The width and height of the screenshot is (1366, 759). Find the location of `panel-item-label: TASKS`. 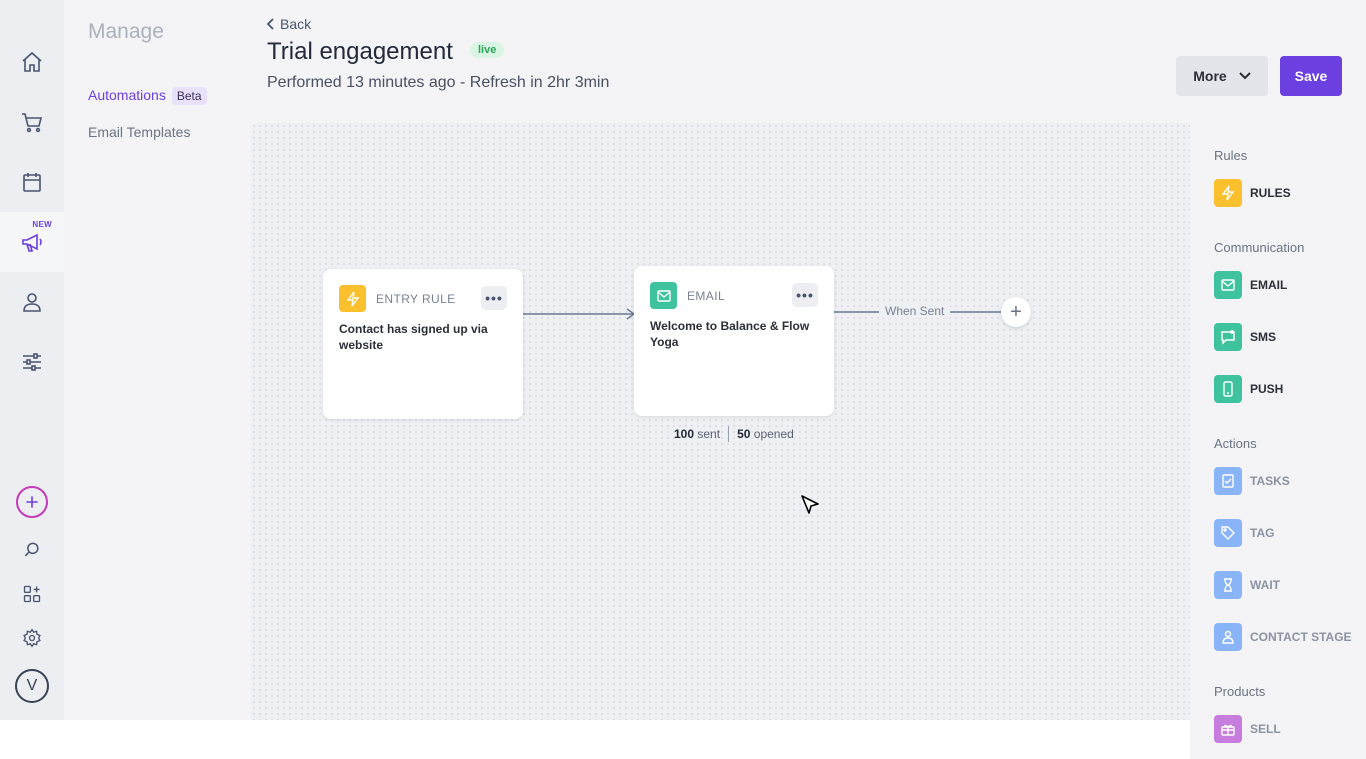

panel-item-label: TASKS is located at coordinates (1270, 481).